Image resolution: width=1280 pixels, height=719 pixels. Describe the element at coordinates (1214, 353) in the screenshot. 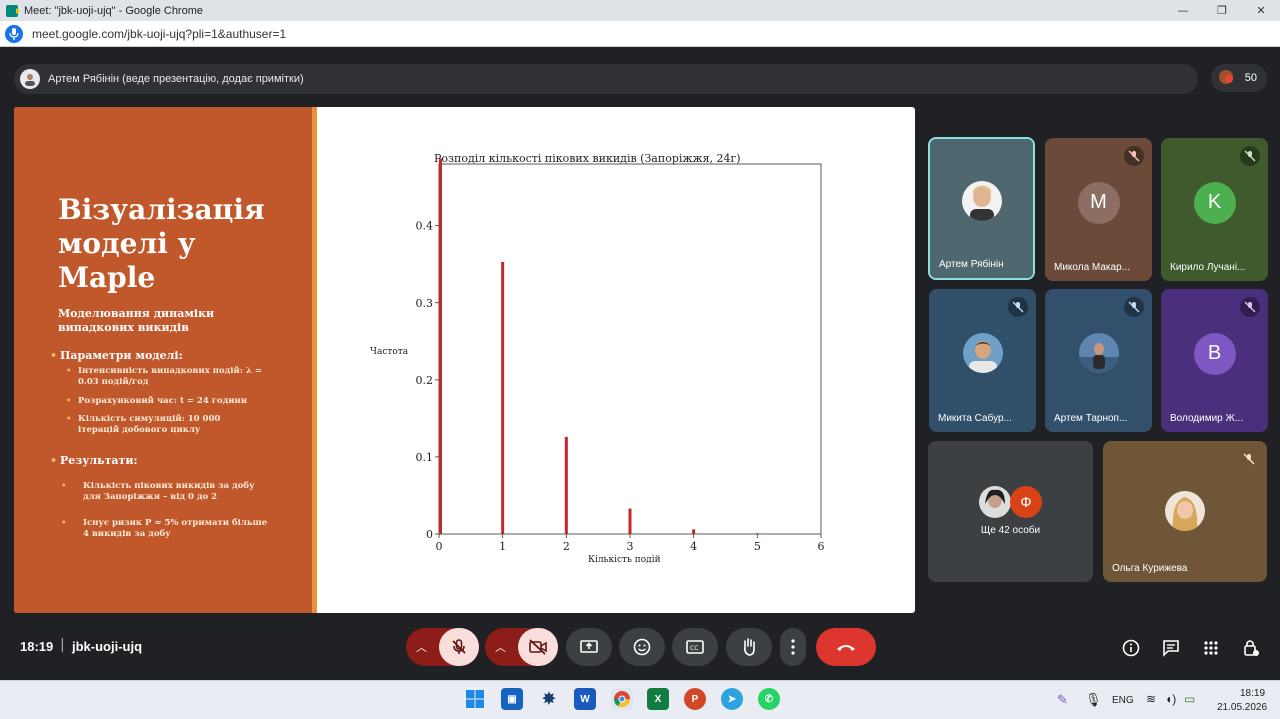

I see `avatar: B` at that location.